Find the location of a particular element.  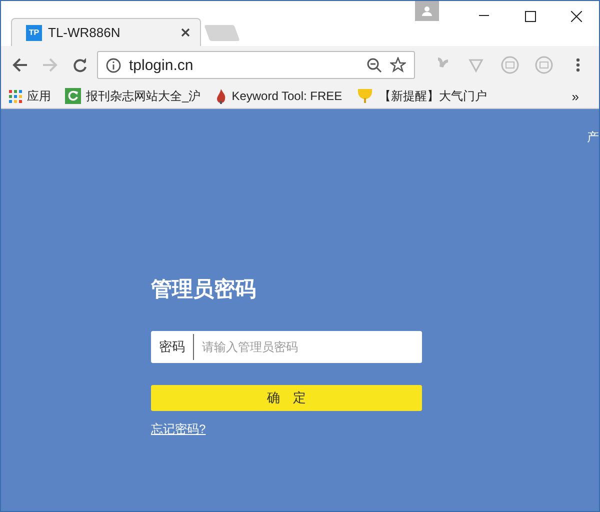

address-bar: tplogin.cn is located at coordinates (256, 65).